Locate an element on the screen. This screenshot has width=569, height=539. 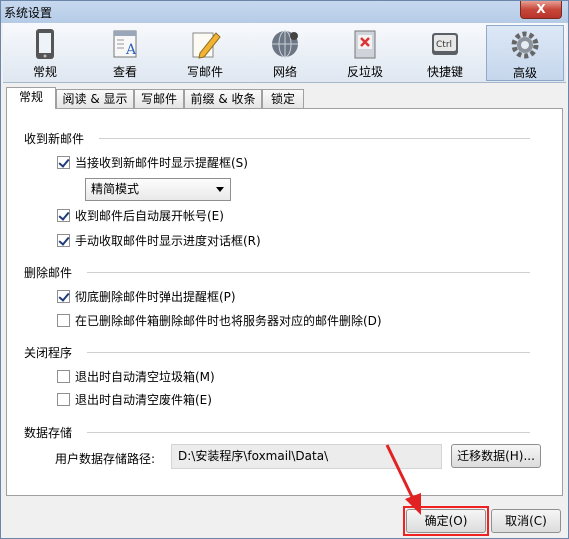
expand-account-checkbox is located at coordinates (63, 215).